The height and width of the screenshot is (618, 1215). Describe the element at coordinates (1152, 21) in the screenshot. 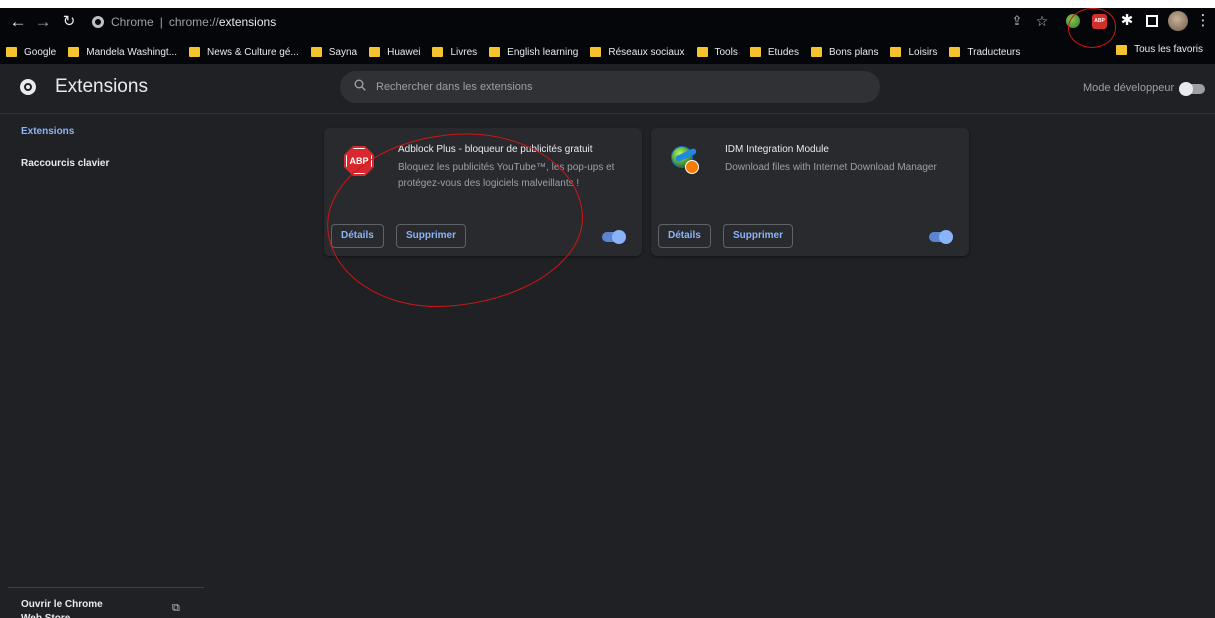

I see `side-panel-icon` at that location.